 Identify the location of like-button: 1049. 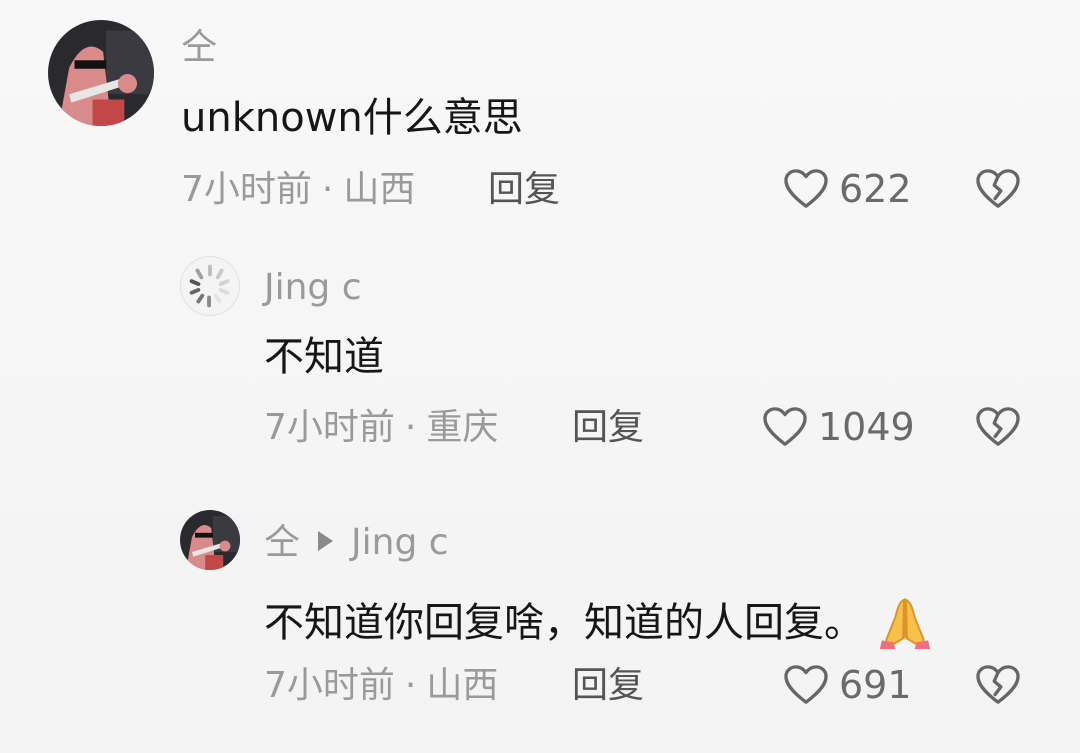
(838, 427).